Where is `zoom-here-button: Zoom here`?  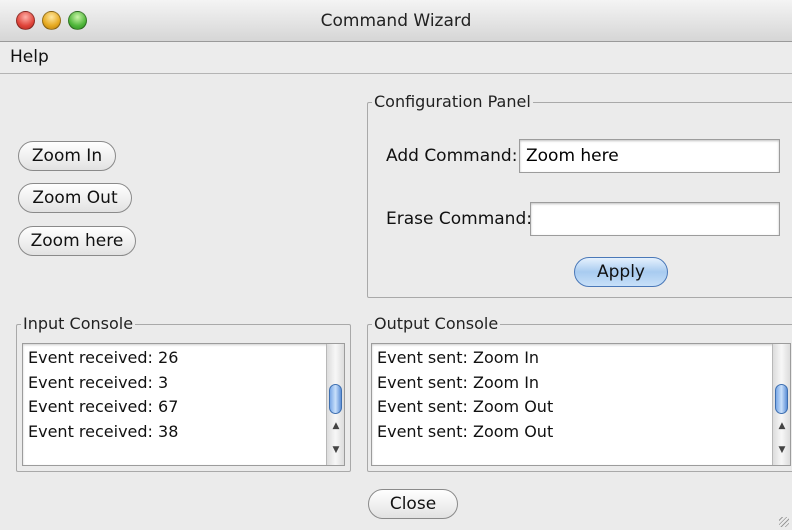
zoom-here-button: Zoom here is located at coordinates (77, 241).